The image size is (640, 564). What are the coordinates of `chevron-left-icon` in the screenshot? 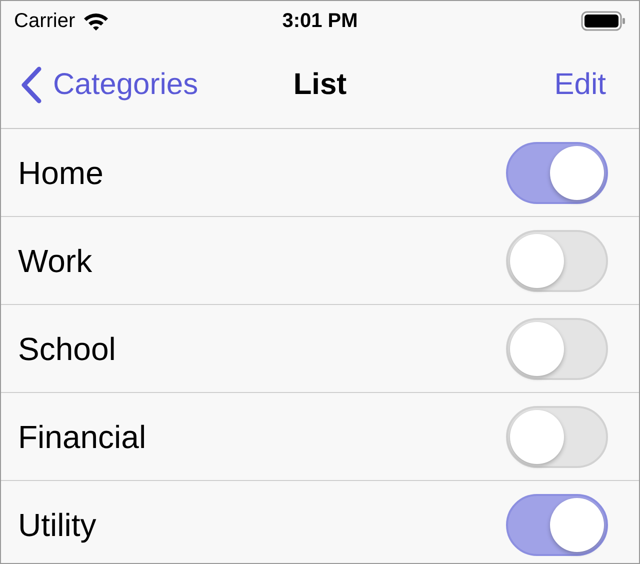 It's located at (31, 85).